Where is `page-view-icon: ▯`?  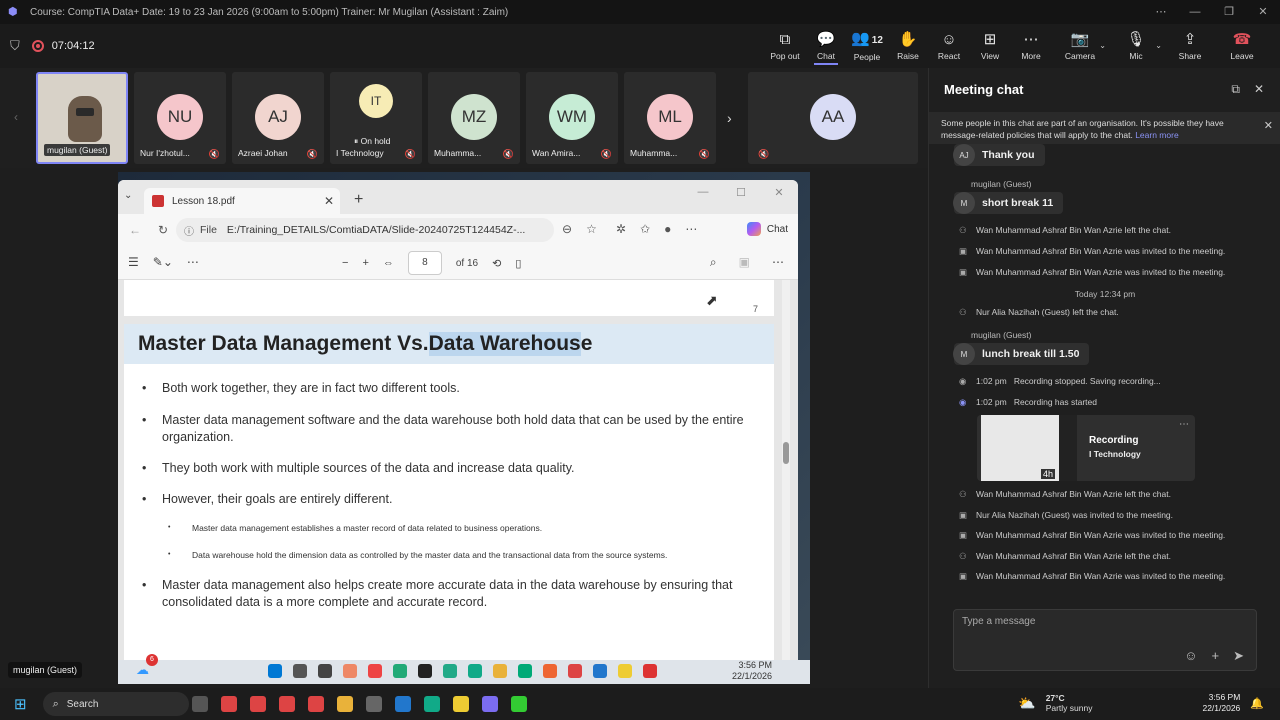 page-view-icon: ▯ is located at coordinates (518, 263).